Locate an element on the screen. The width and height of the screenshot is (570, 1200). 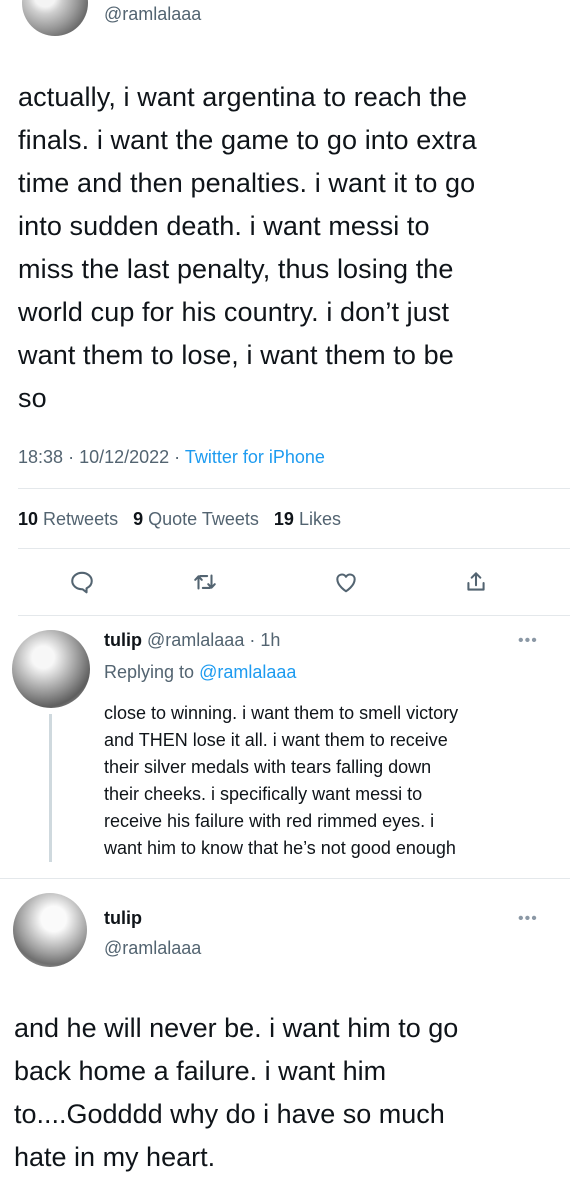
like-icon is located at coordinates (346, 583).